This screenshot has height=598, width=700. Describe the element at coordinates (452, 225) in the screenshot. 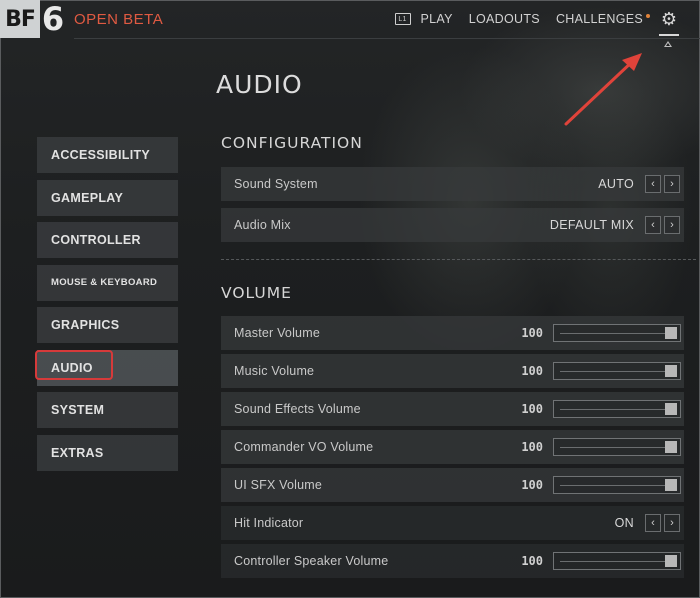

I see `setting-row-audio-mix: Audio Mix DEFAULT MIX ‹ ›` at that location.